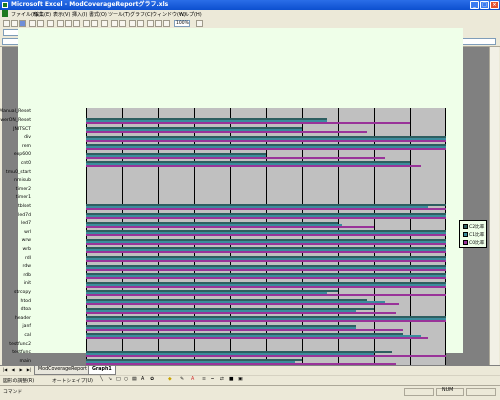 This screenshot has height=400, width=500. I want to click on last-sheet-icon: ▶|, so click(29, 370).